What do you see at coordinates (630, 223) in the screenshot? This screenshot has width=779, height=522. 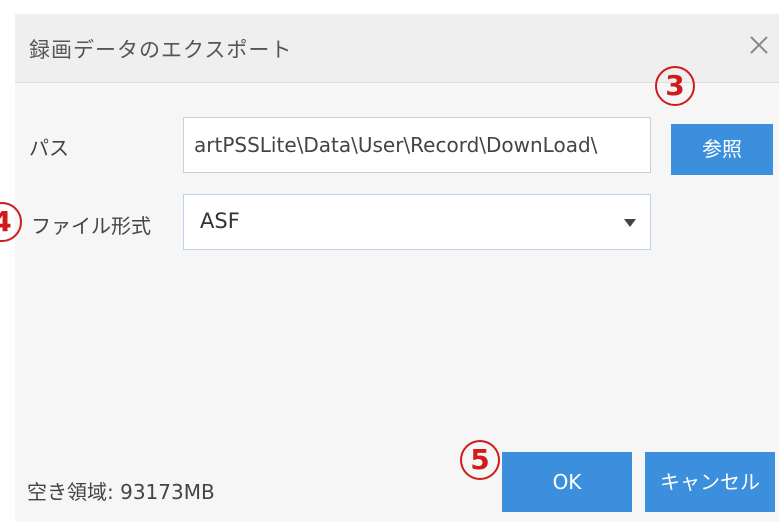 I see `caret-down-icon` at bounding box center [630, 223].